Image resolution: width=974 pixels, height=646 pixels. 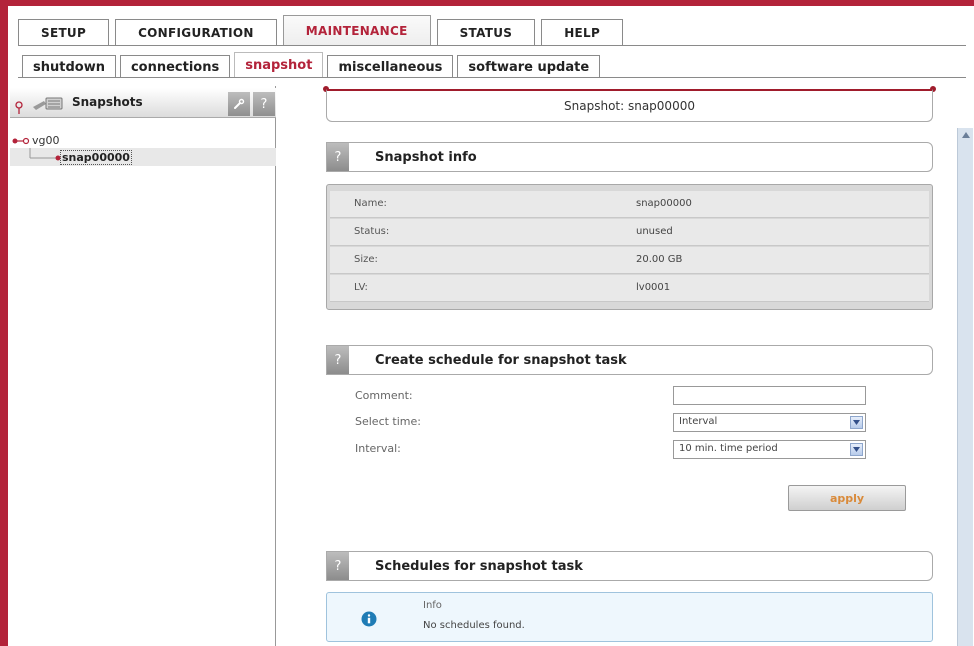 What do you see at coordinates (356, 30) in the screenshot?
I see `tab-maintenance: MAINTENANCE` at bounding box center [356, 30].